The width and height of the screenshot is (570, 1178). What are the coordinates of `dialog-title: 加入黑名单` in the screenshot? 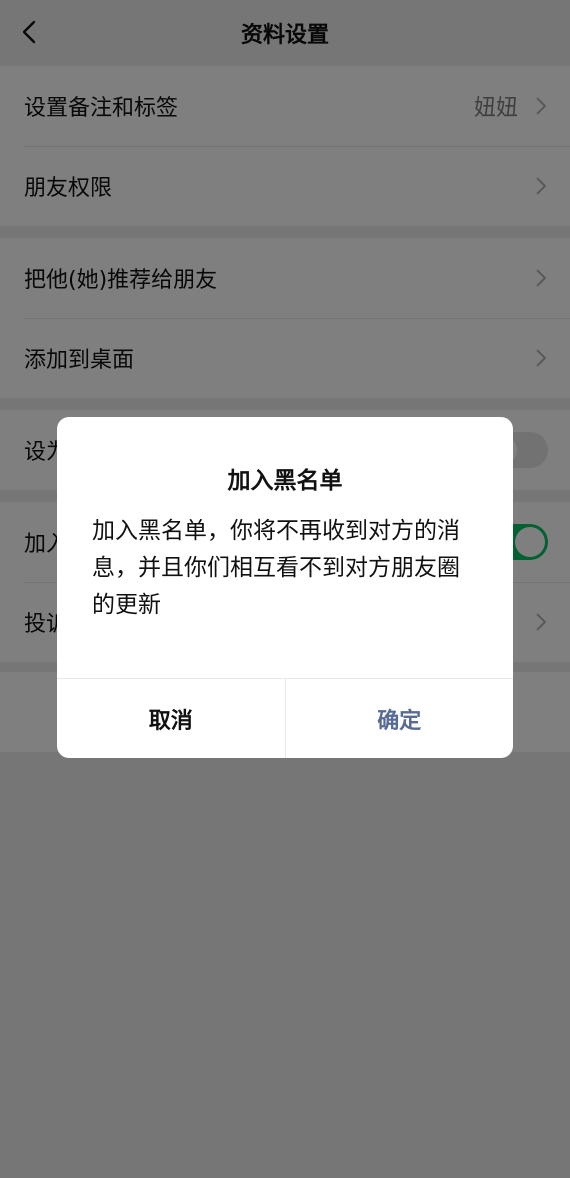 It's located at (285, 481).